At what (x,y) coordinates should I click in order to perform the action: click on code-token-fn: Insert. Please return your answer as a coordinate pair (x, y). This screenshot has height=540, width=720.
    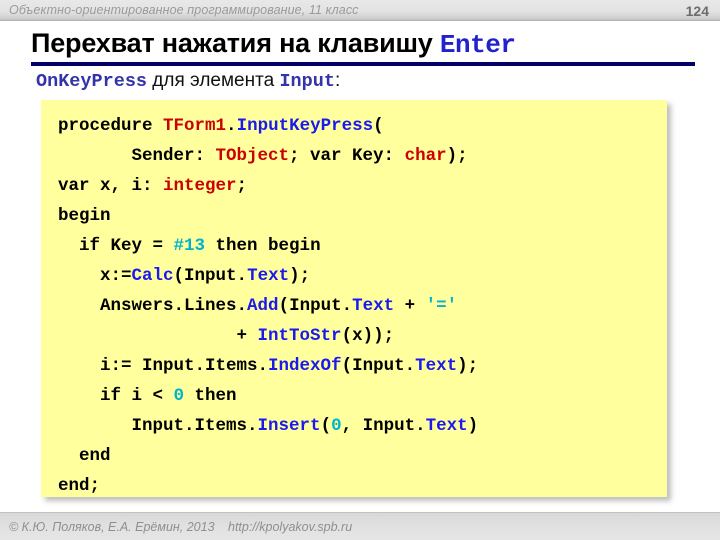
    Looking at the image, I should click on (289, 426).